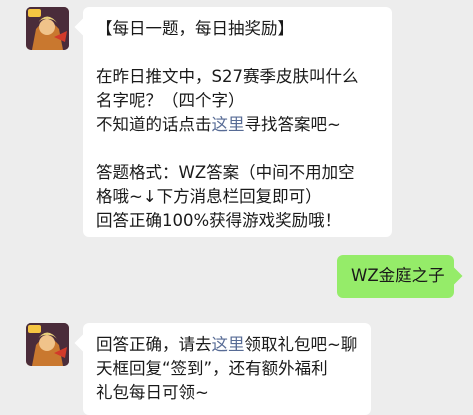 Image resolution: width=473 pixels, height=415 pixels. I want to click on format-text-line1: 答题格式：WZ答案（中间不用加空, so click(225, 172).